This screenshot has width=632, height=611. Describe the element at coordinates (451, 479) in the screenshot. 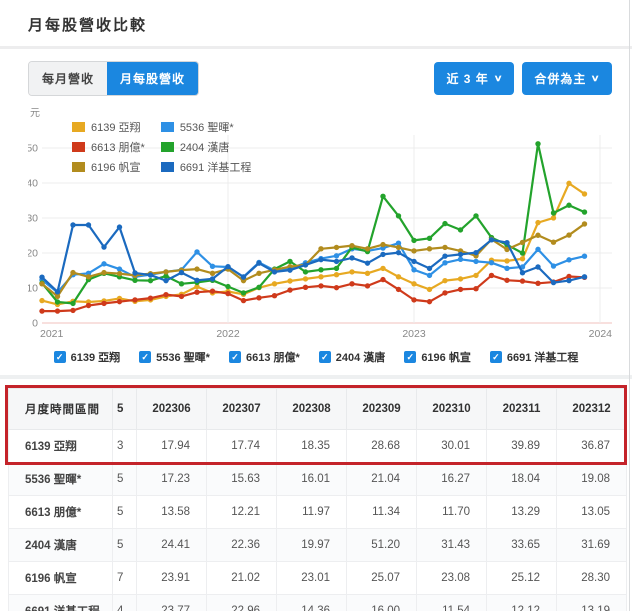

I see `row-month-value: 16.27` at that location.